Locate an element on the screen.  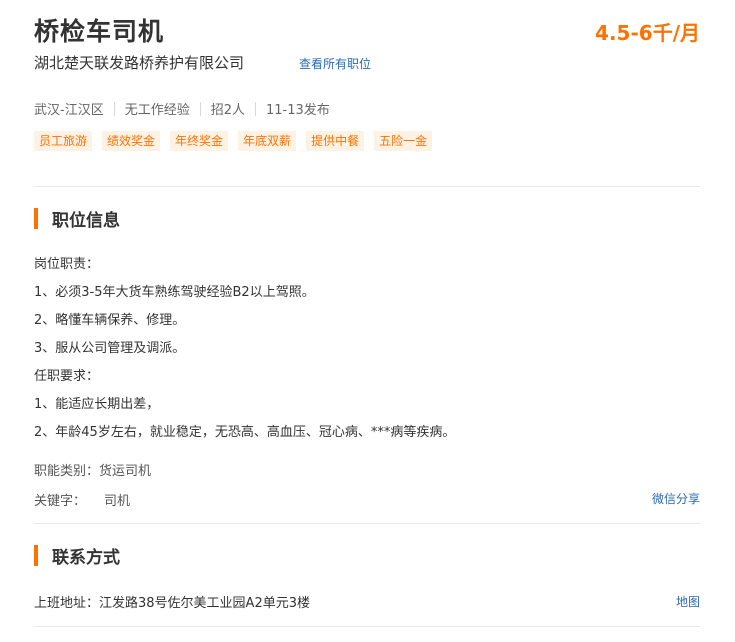
requirement-heading: 任职要求： is located at coordinates (67, 376).